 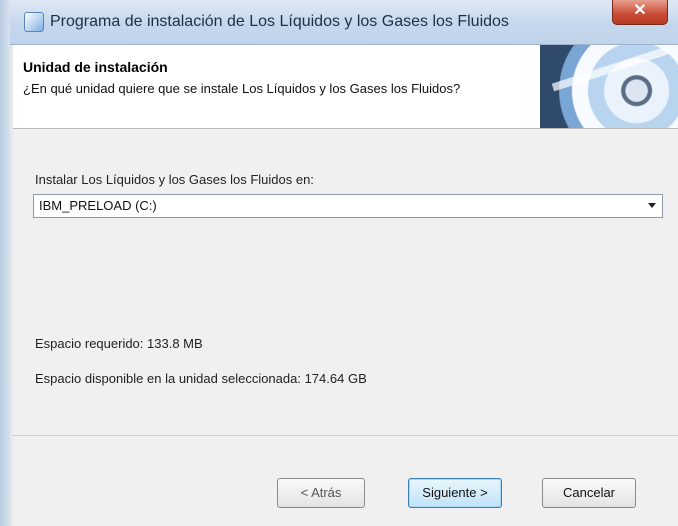 I want to click on space-required-text: Espacio requerido: 133.8 MB, so click(x=119, y=343).